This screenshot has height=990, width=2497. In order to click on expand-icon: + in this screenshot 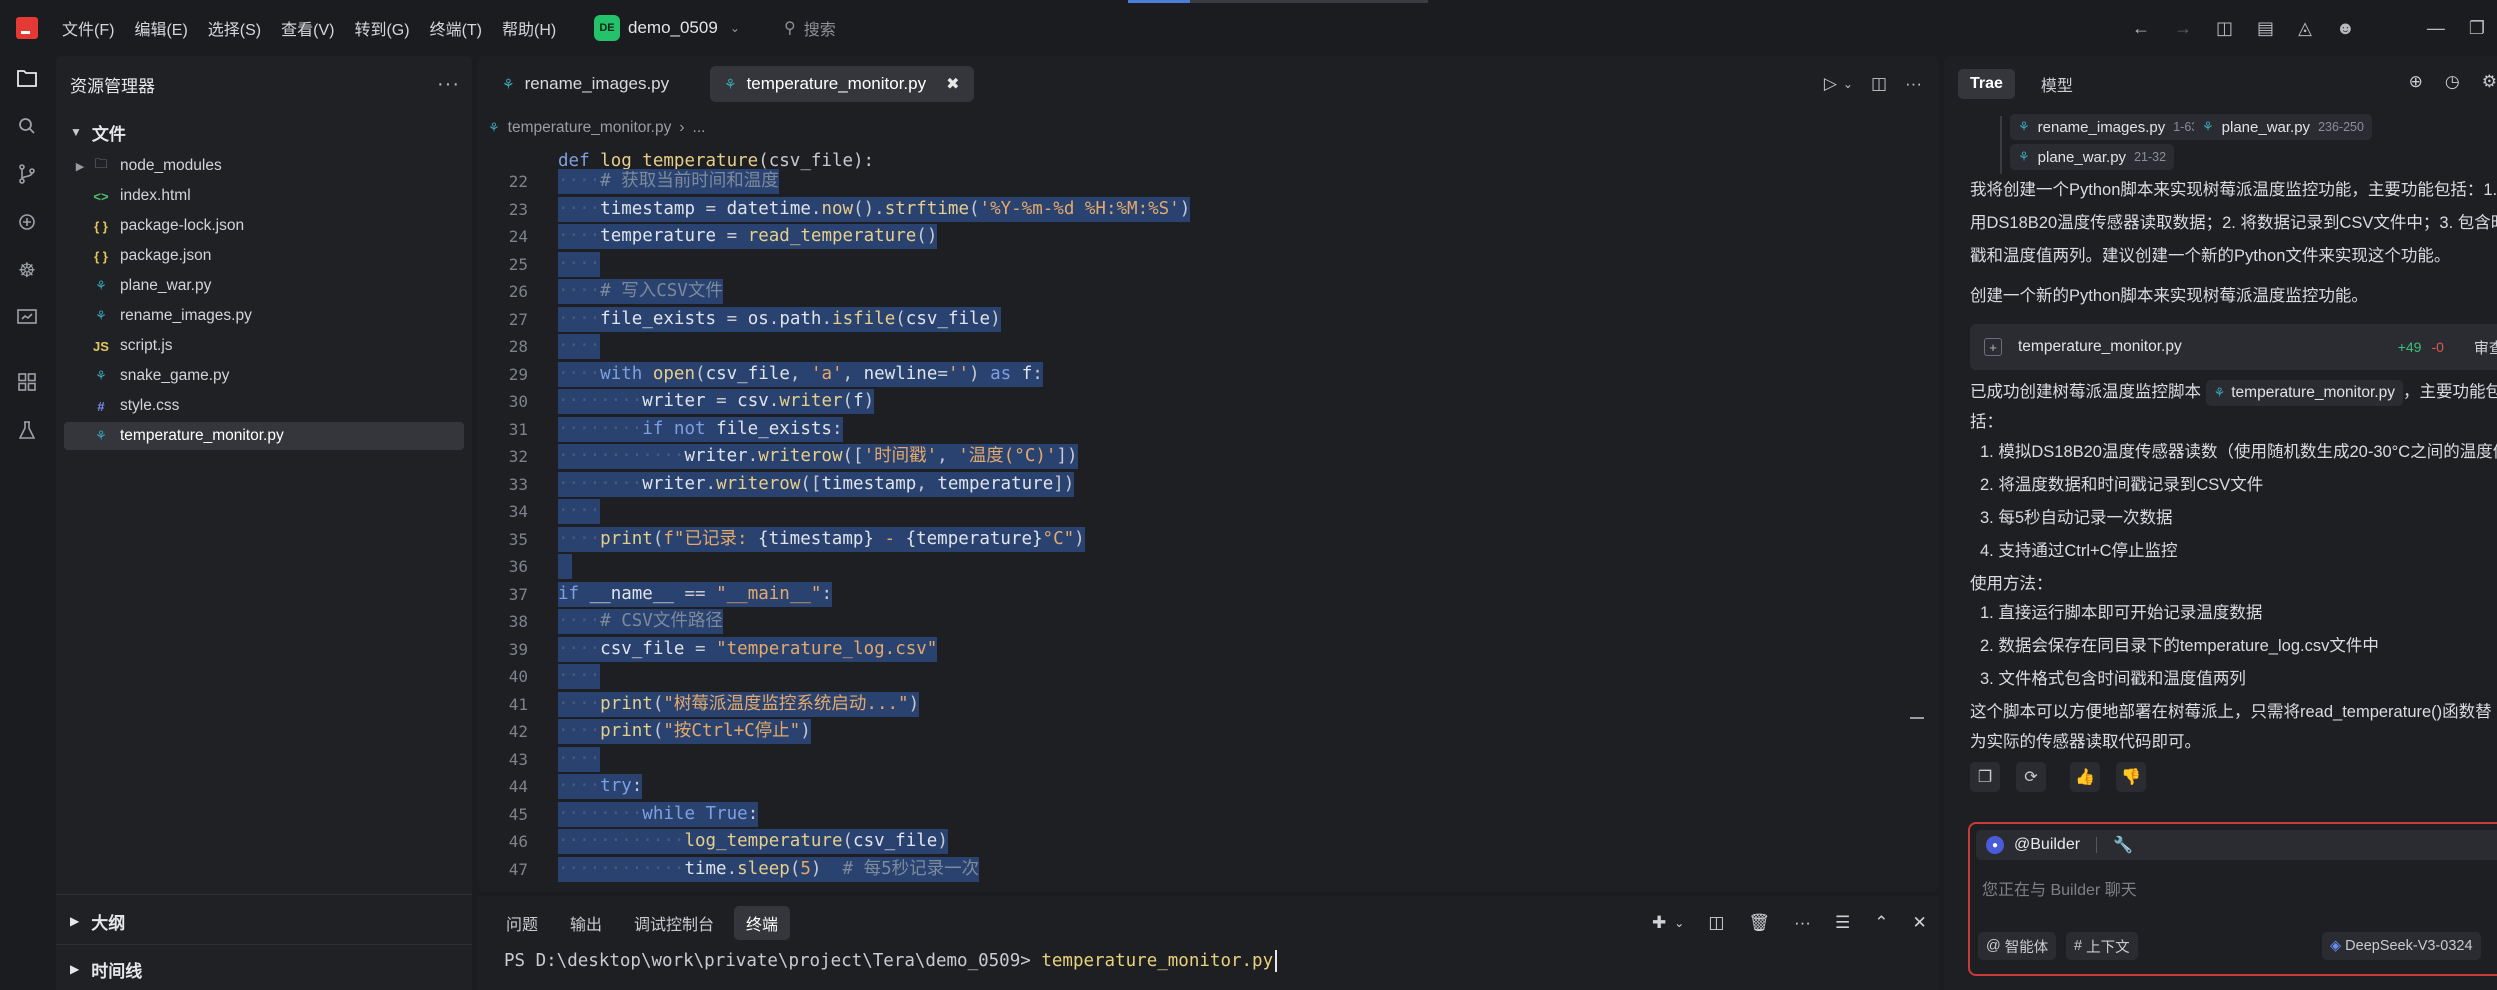, I will do `click(1993, 347)`.